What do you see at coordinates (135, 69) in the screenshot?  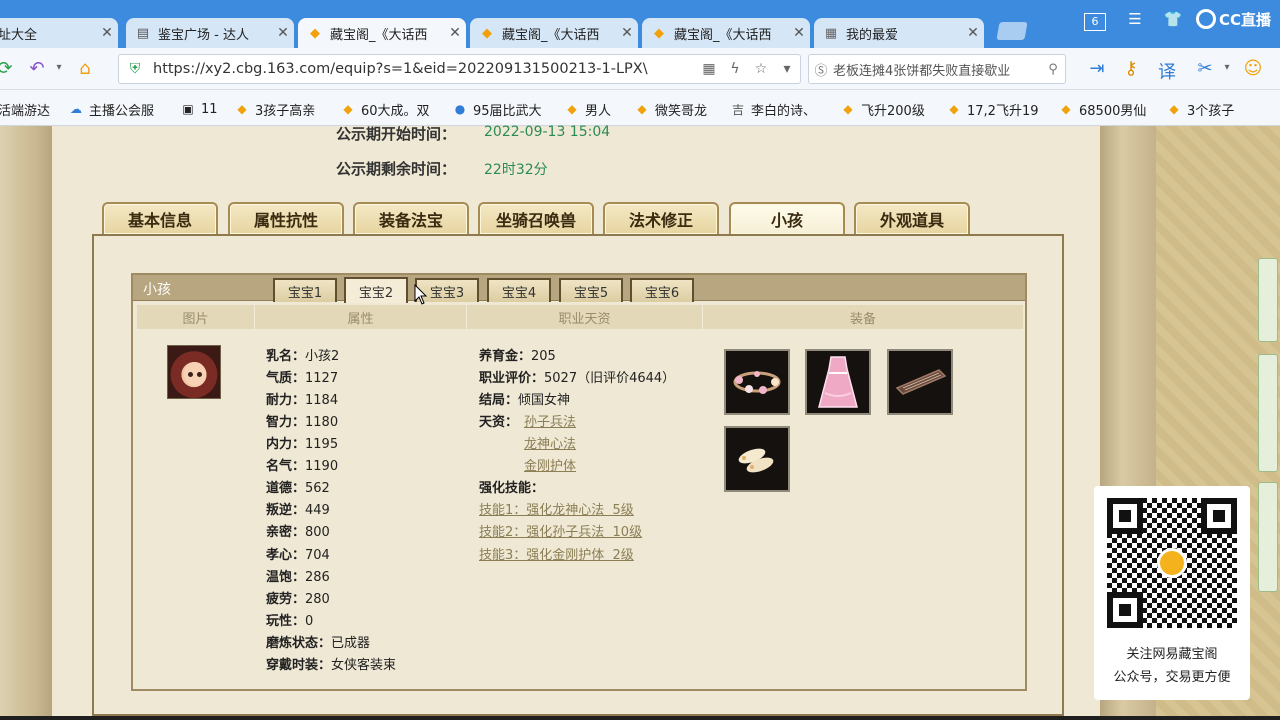 I see `shield-icon: ⛨` at bounding box center [135, 69].